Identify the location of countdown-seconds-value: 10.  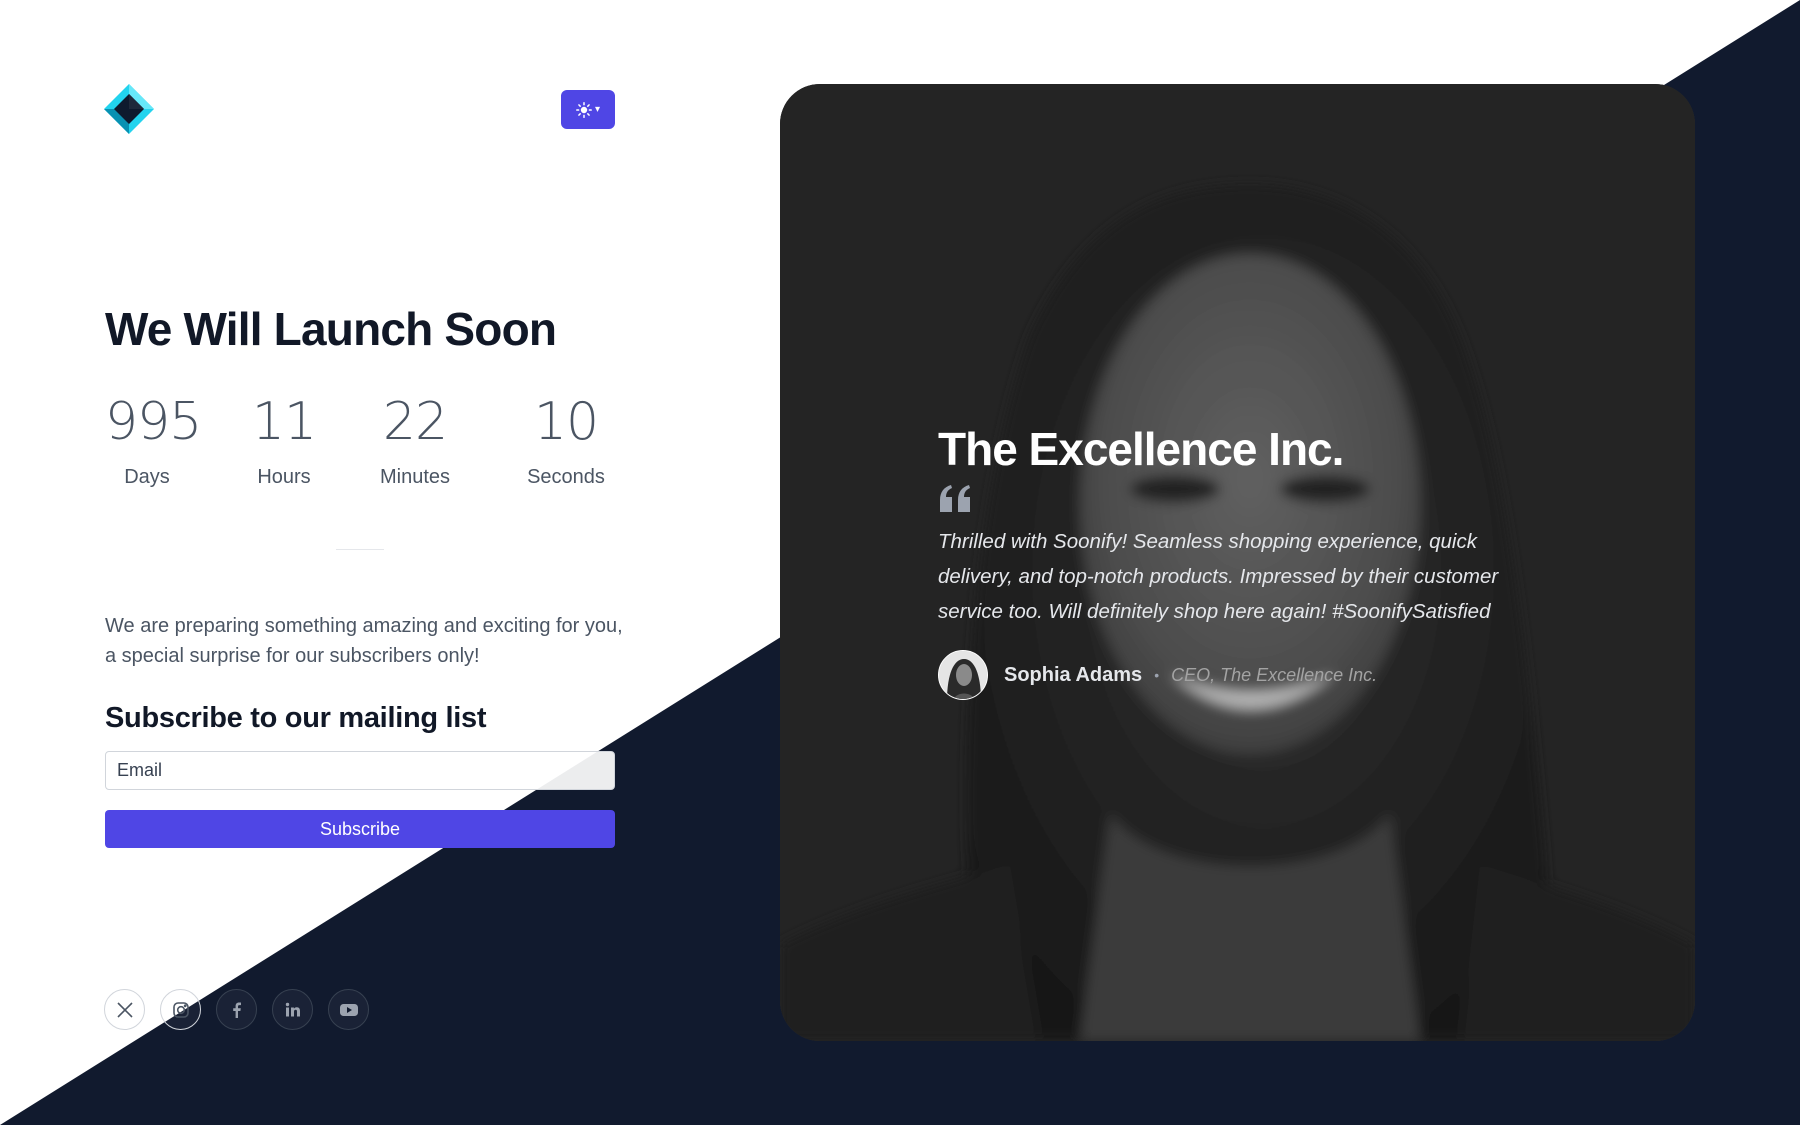
(566, 422).